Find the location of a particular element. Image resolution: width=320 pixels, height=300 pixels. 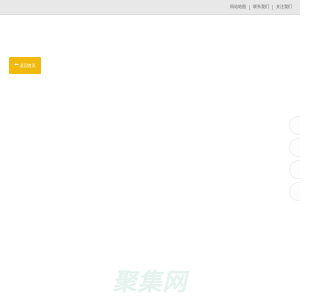

back-home-button: ⬅ 返回首页 is located at coordinates (25, 65).